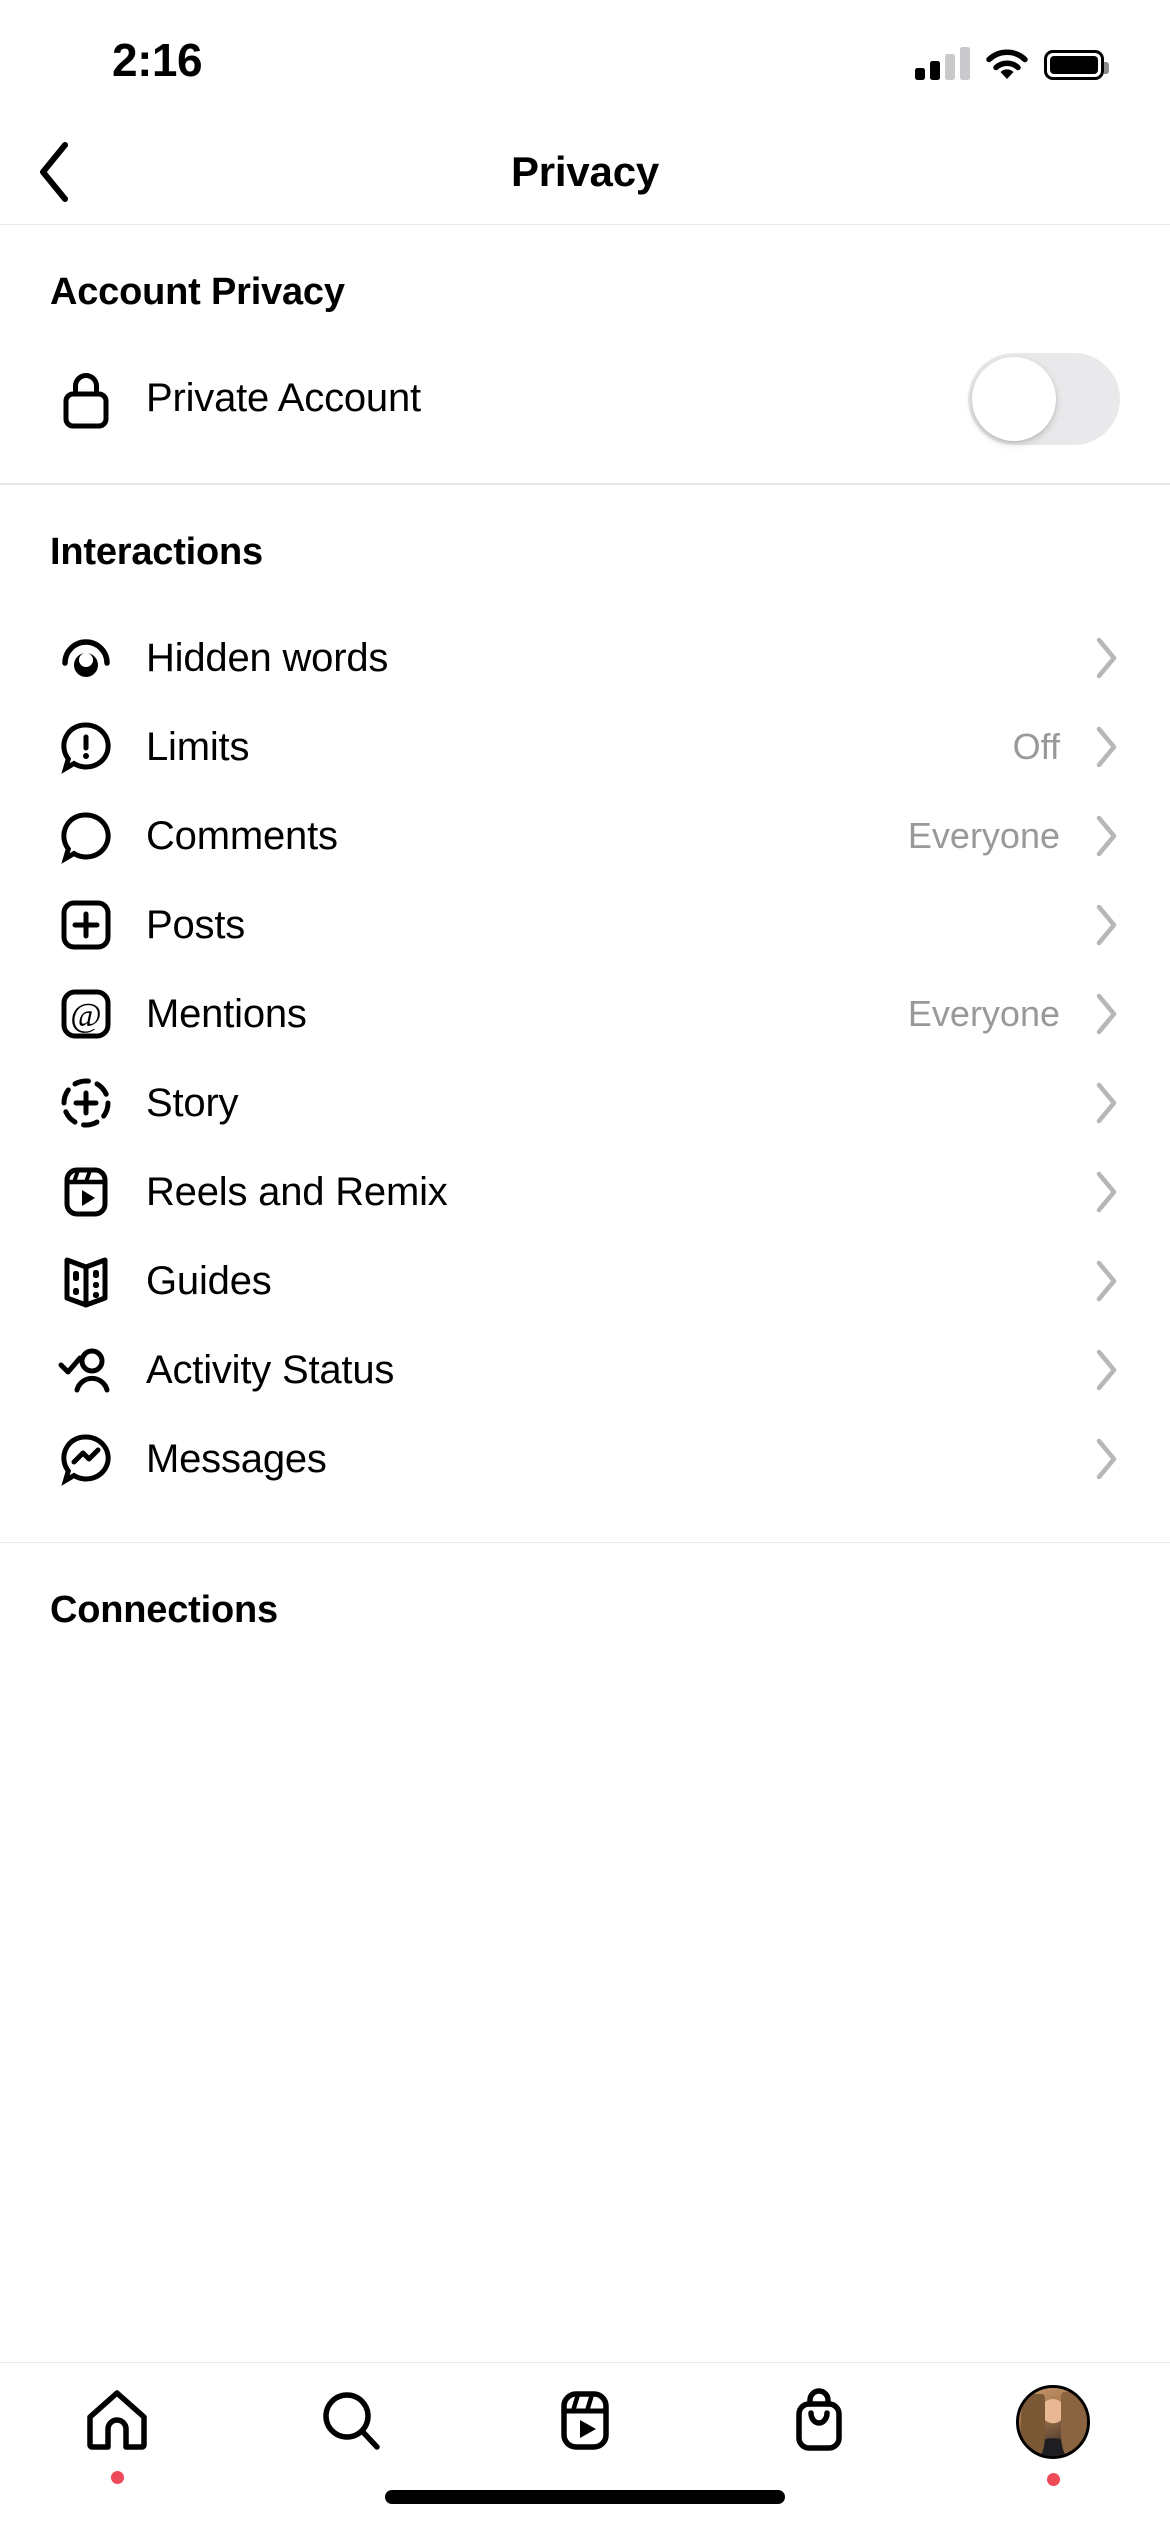 This screenshot has height=2532, width=1170. What do you see at coordinates (351, 2421) in the screenshot?
I see `search-icon` at bounding box center [351, 2421].